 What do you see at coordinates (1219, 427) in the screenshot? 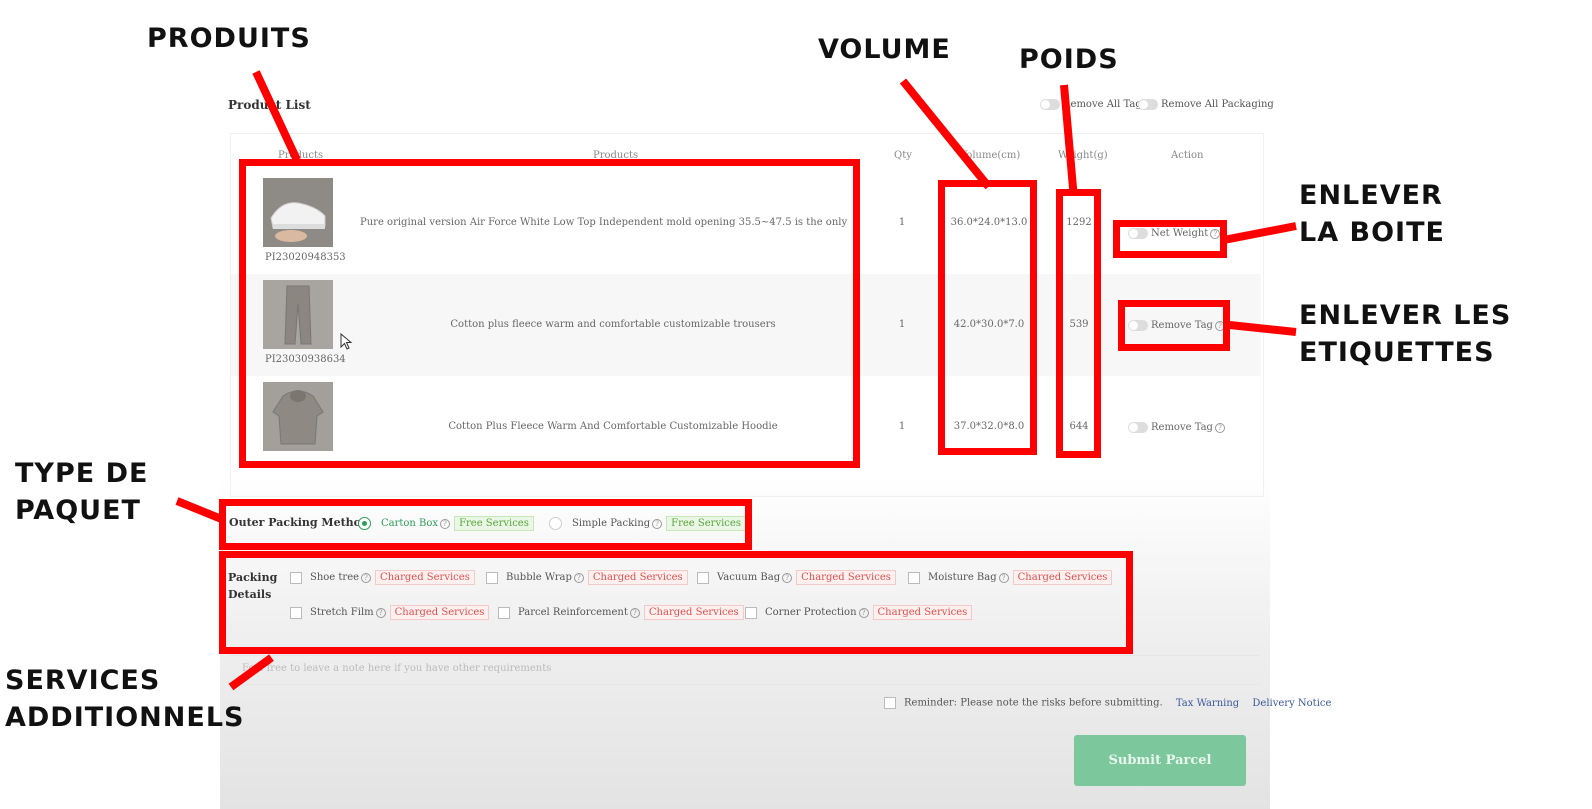
I see `help-icon: ?` at bounding box center [1219, 427].